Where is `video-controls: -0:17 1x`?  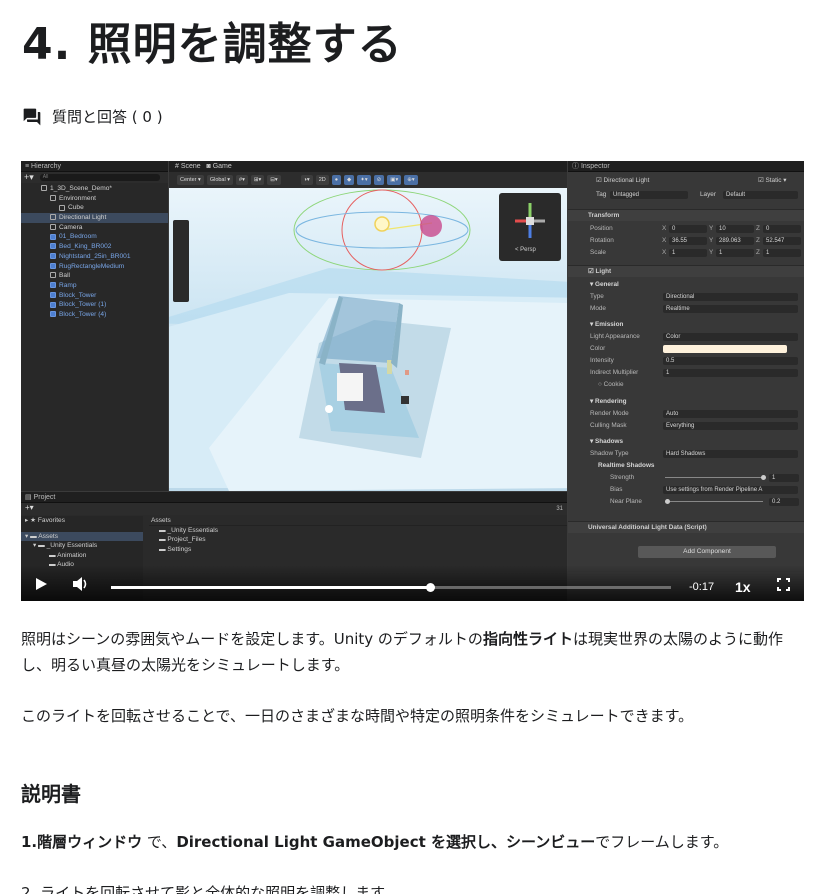
video-controls: -0:17 1x is located at coordinates (412, 583).